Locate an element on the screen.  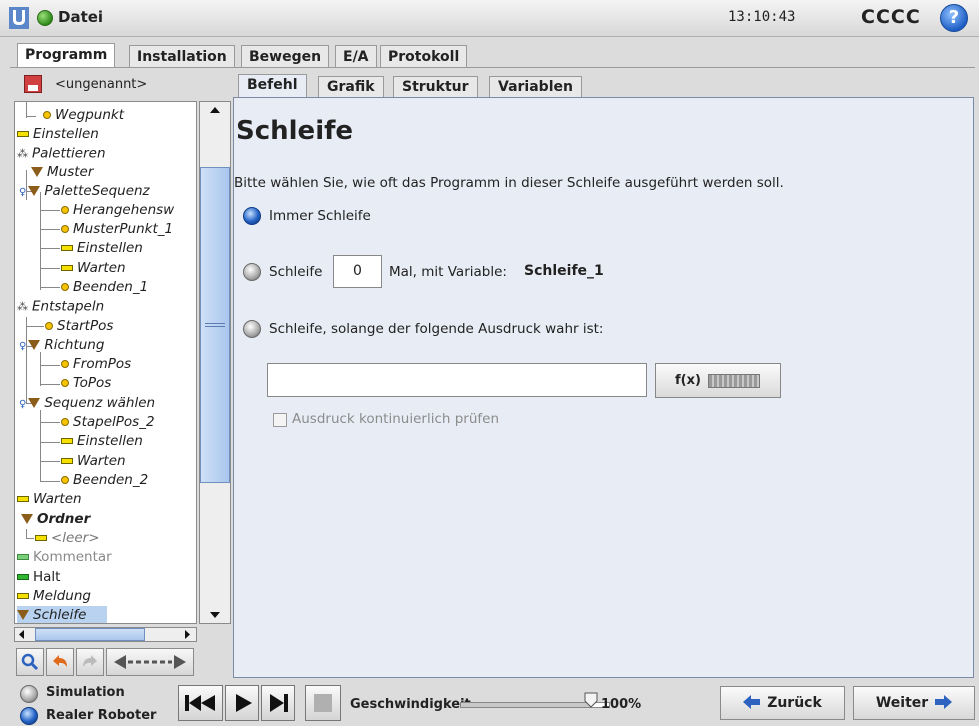
play-button is located at coordinates (242, 703).